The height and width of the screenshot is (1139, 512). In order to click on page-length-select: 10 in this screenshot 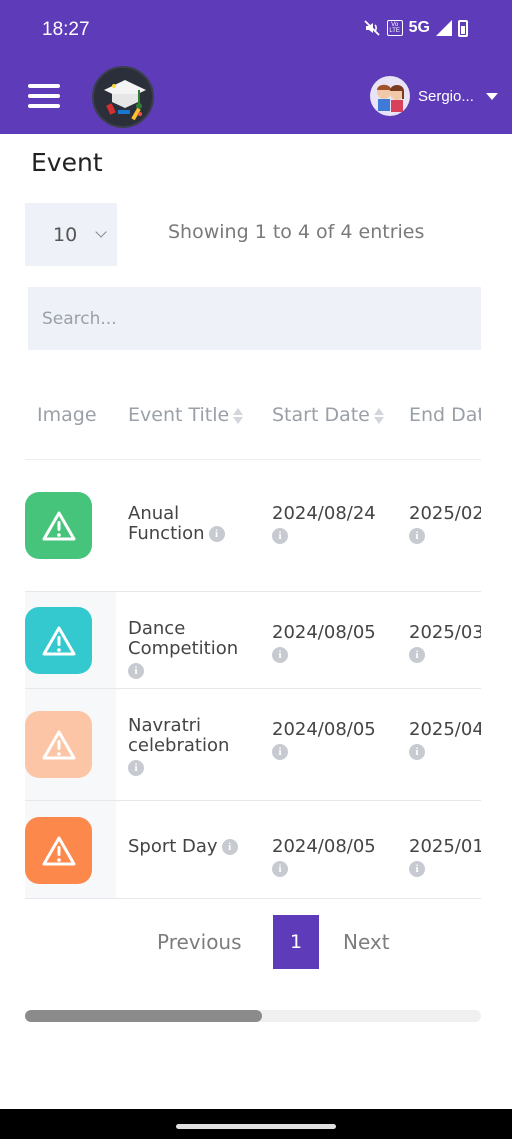, I will do `click(71, 234)`.